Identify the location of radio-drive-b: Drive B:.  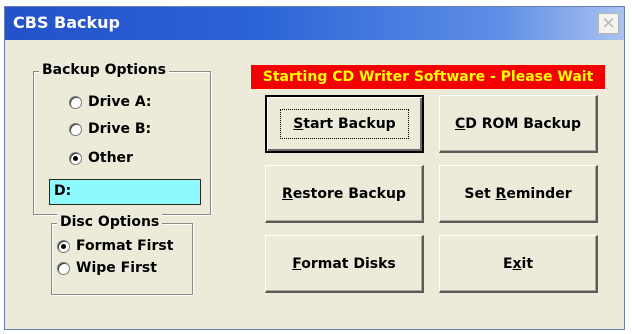
(110, 129).